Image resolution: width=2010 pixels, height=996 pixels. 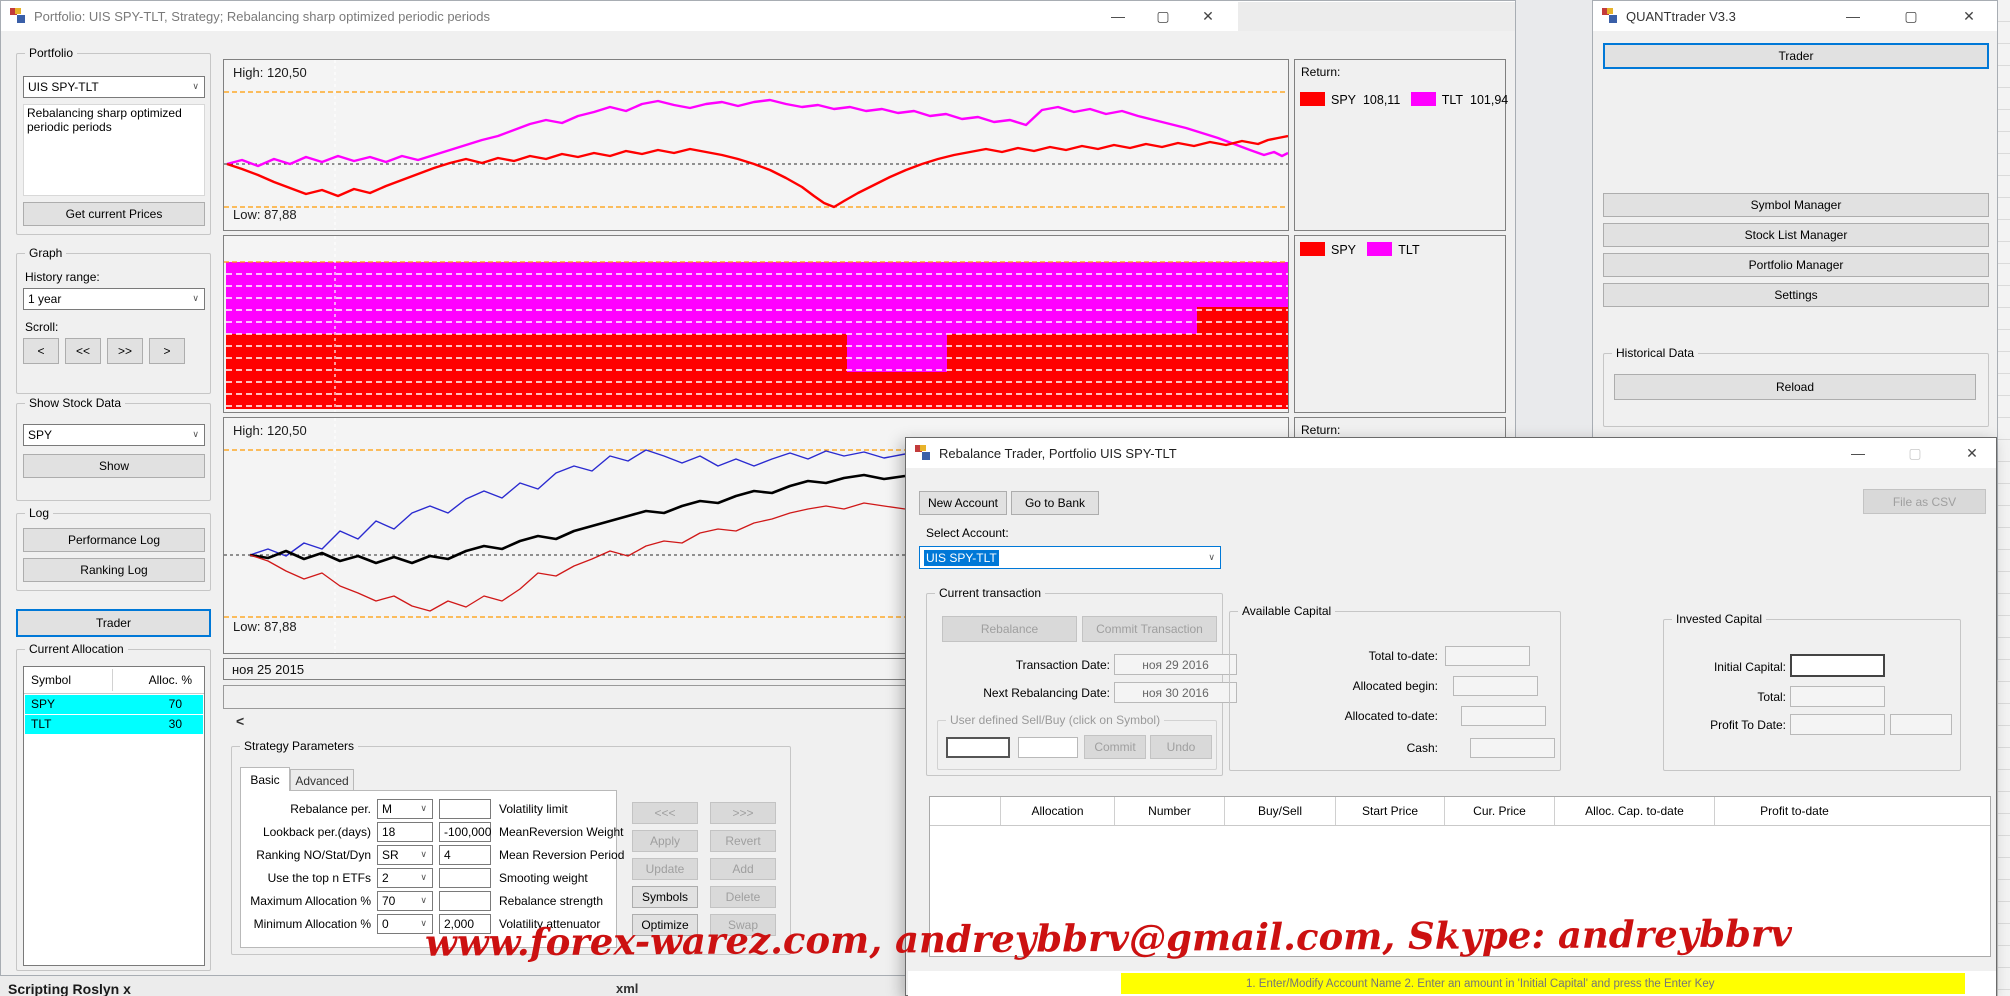 I want to click on initial-capital-label: Initial Capital:, so click(x=1749, y=667).